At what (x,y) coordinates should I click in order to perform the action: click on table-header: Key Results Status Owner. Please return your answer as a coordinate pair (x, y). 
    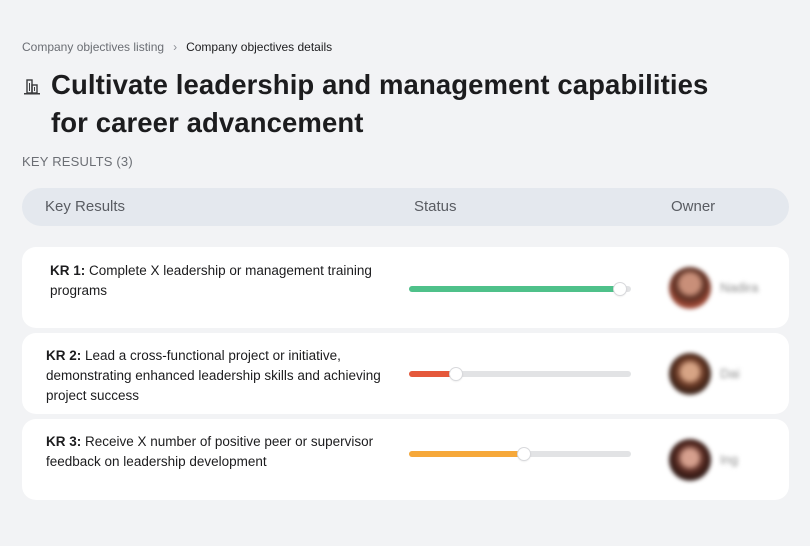
    Looking at the image, I should click on (405, 207).